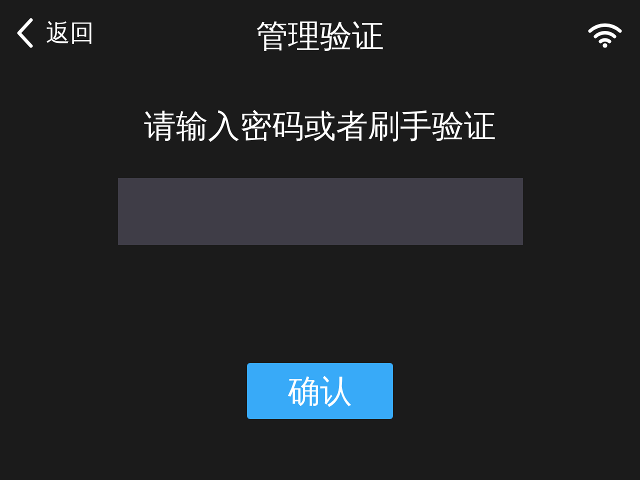 Image resolution: width=640 pixels, height=480 pixels. Describe the element at coordinates (25, 33) in the screenshot. I see `back-chevron-icon` at that location.